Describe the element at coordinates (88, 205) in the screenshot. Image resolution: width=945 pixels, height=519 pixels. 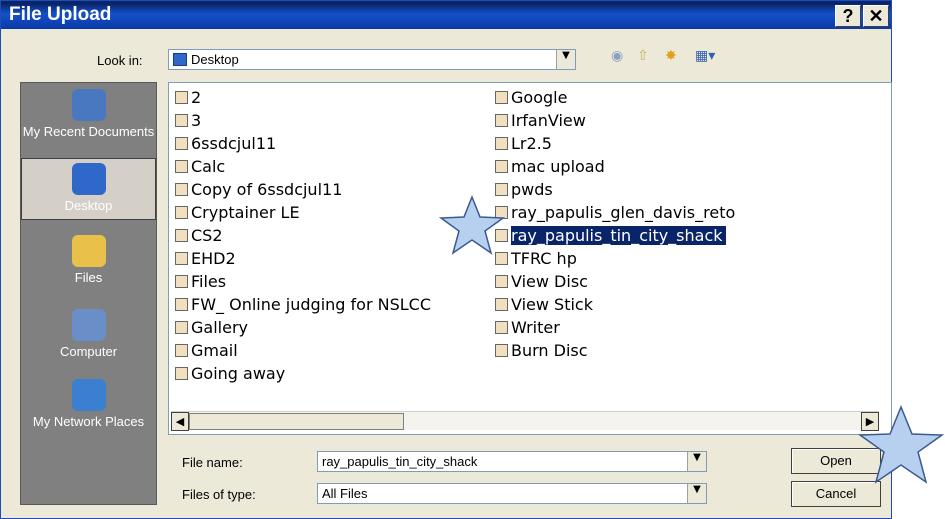
I see `place-label: Desktop` at that location.